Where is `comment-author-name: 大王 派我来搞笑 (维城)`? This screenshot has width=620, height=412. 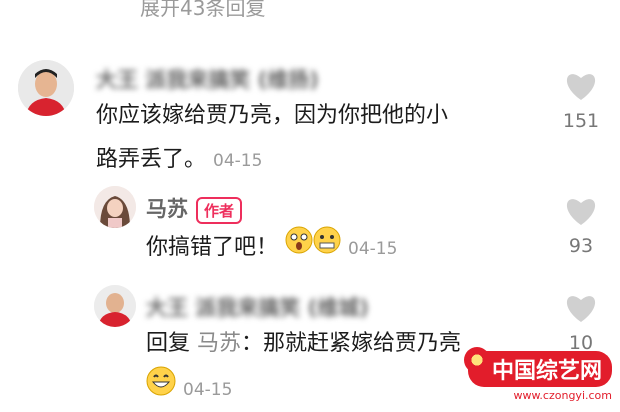 comment-author-name: 大王 派我来搞笑 (维城) is located at coordinates (257, 307).